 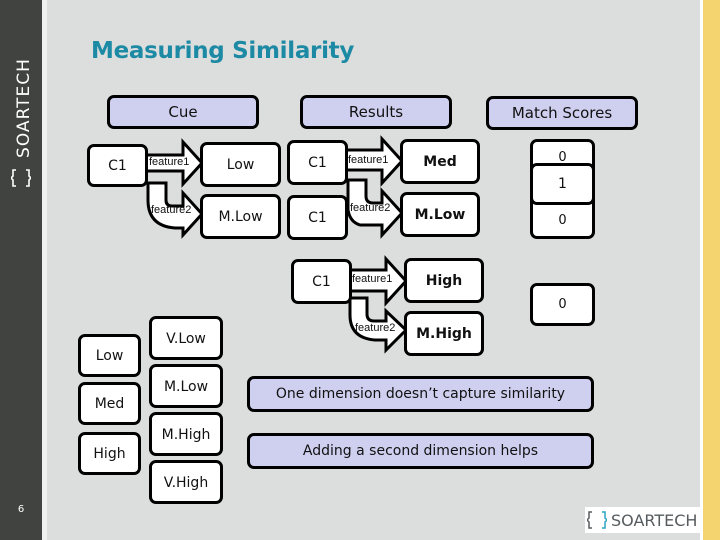 I want to click on sidebar-divider, so click(x=44, y=270).